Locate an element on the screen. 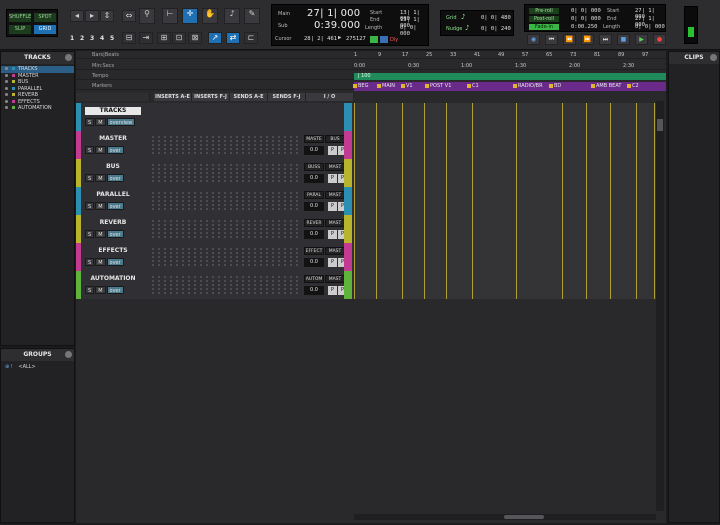 The image size is (720, 525). track-row: MASTER S Mover MASTE BUS 0.0 P P is located at coordinates (366, 145).